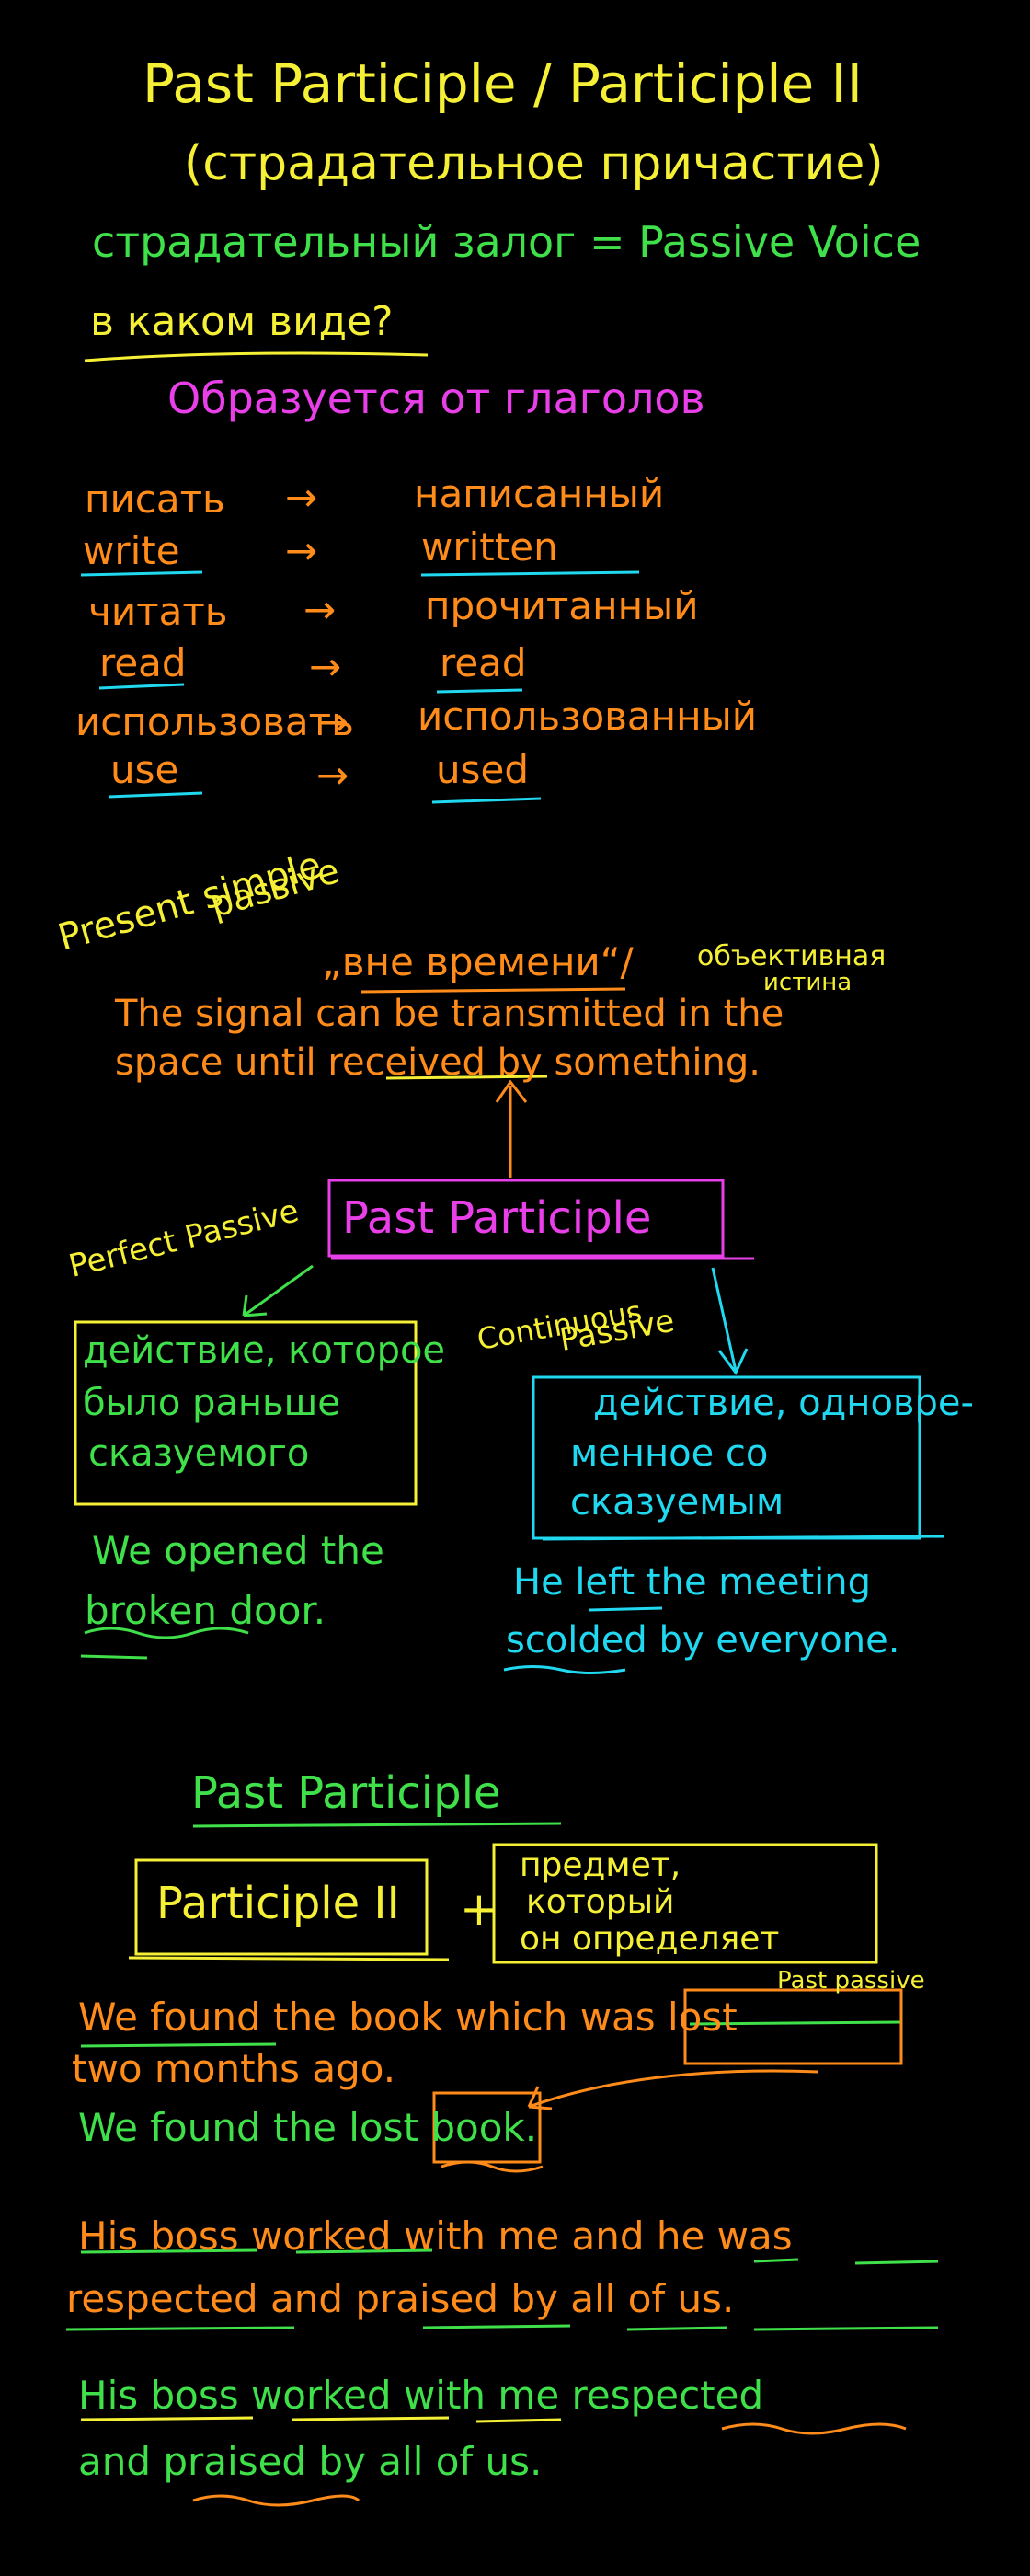 The width and height of the screenshot is (1030, 2576). Describe the element at coordinates (703, 1640) in the screenshot. I see `continuous-example-2: scolded by everyone.` at that location.